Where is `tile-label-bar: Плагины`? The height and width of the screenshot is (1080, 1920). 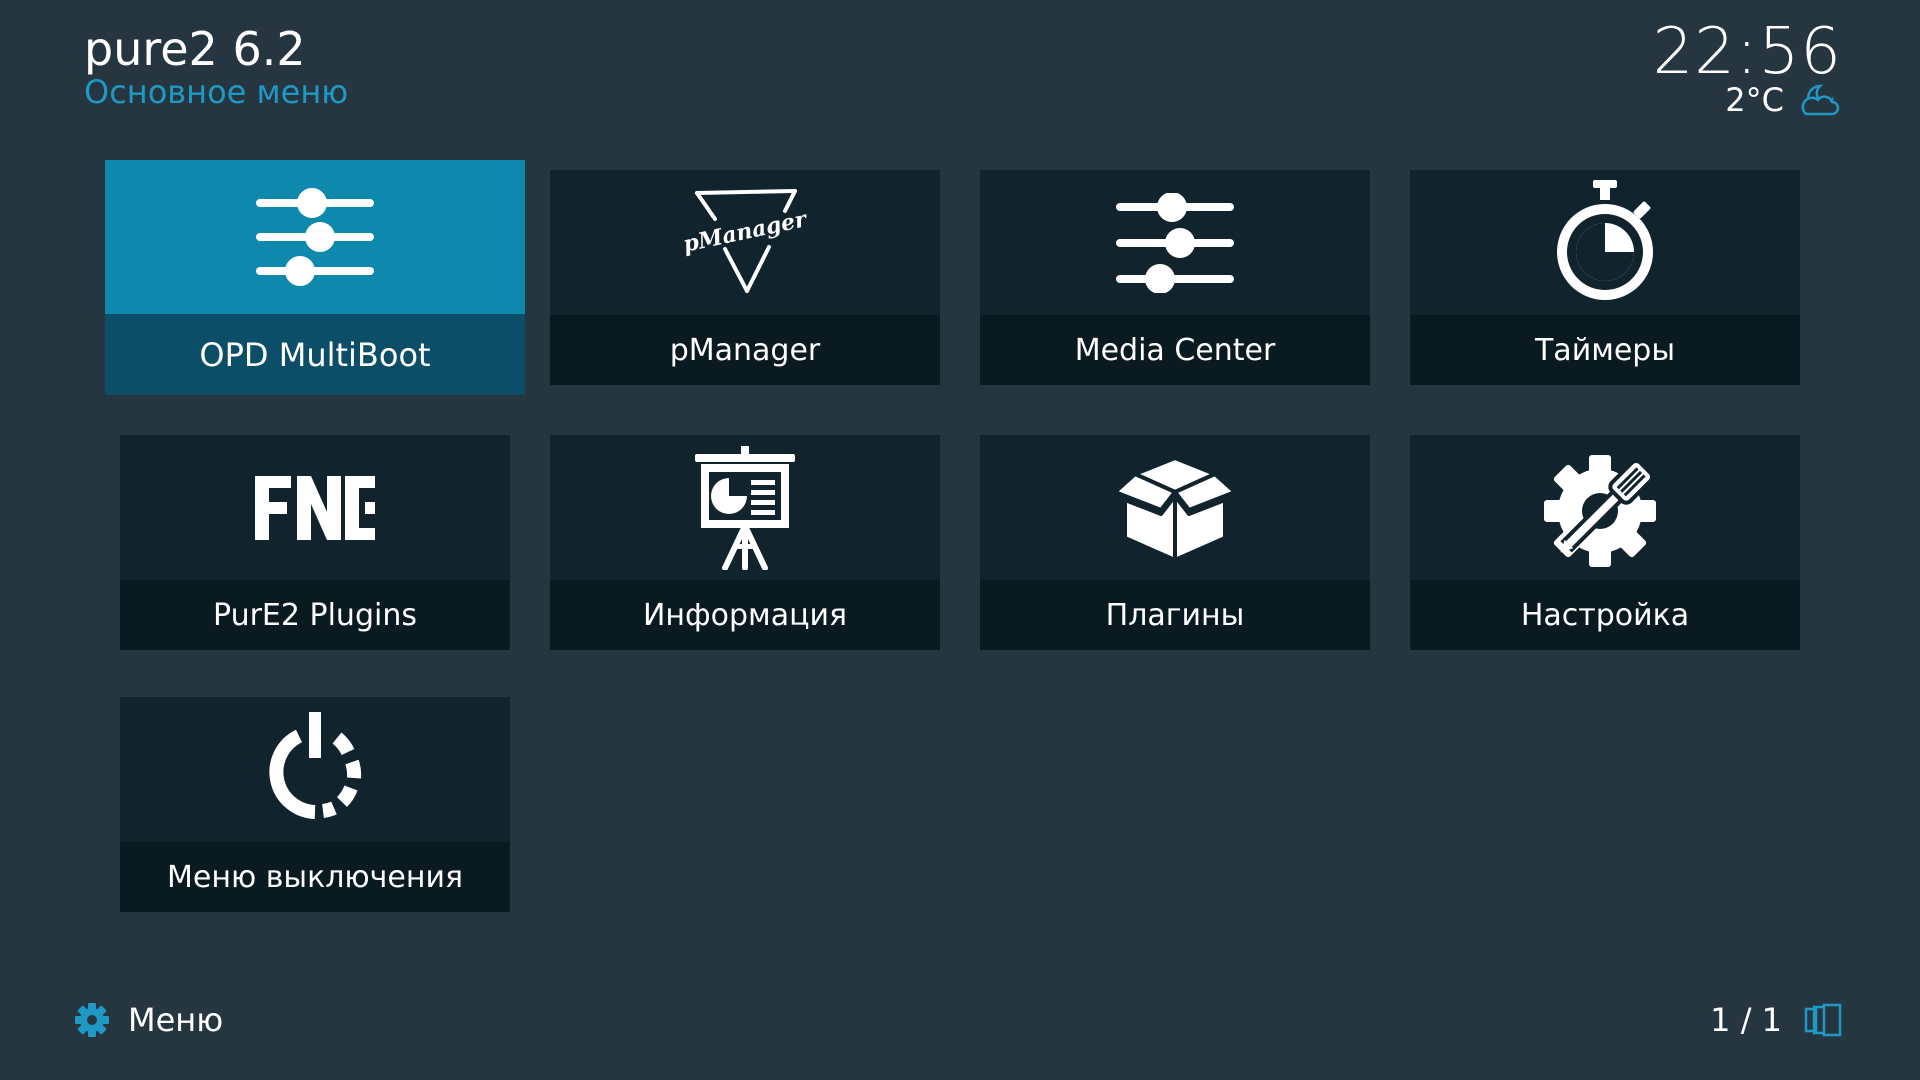 tile-label-bar: Плагины is located at coordinates (1175, 615).